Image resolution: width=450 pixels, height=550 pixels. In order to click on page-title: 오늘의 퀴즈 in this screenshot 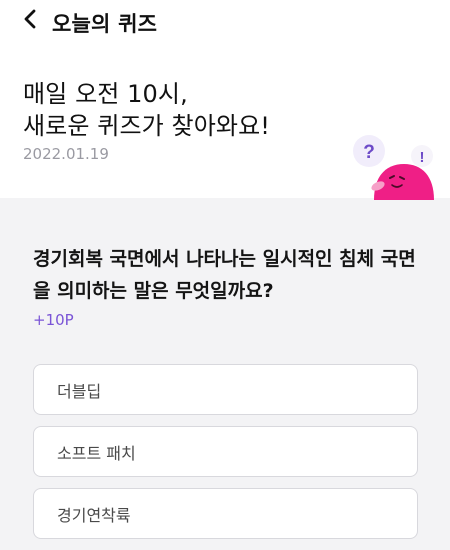, I will do `click(105, 24)`.